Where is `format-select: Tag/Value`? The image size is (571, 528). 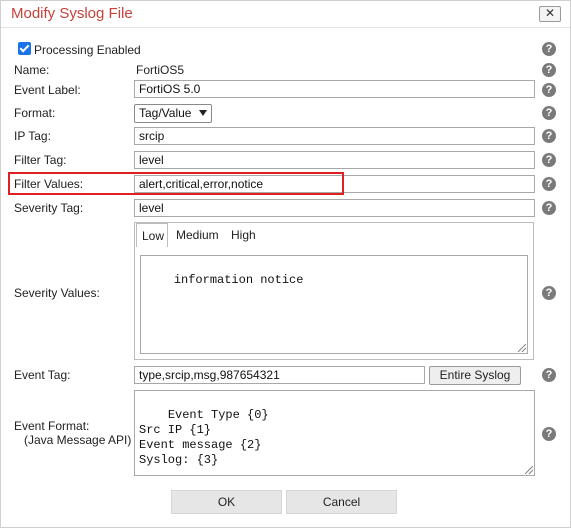
format-select: Tag/Value is located at coordinates (173, 113).